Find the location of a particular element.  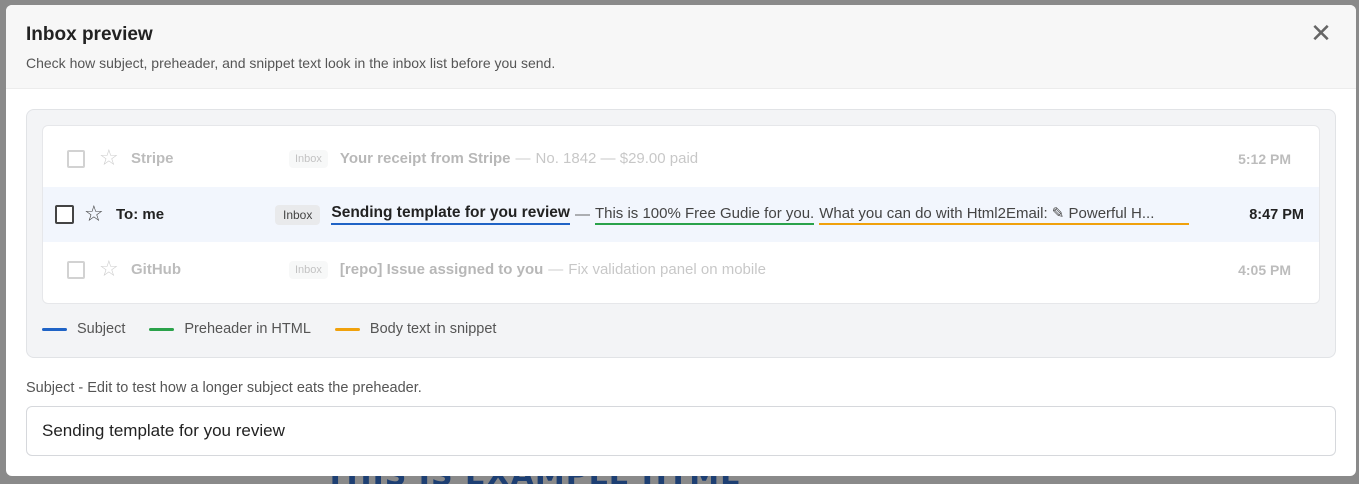

row-preheader-highlighted: This is 100% Free Gudie for you. is located at coordinates (704, 215).